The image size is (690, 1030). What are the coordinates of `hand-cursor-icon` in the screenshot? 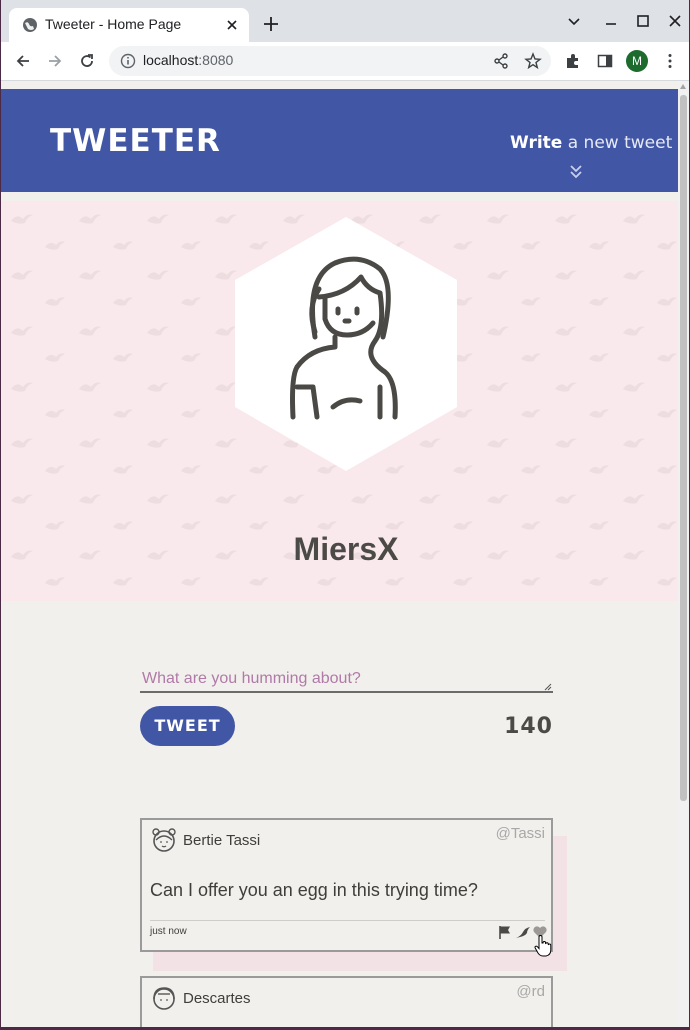 It's located at (543, 946).